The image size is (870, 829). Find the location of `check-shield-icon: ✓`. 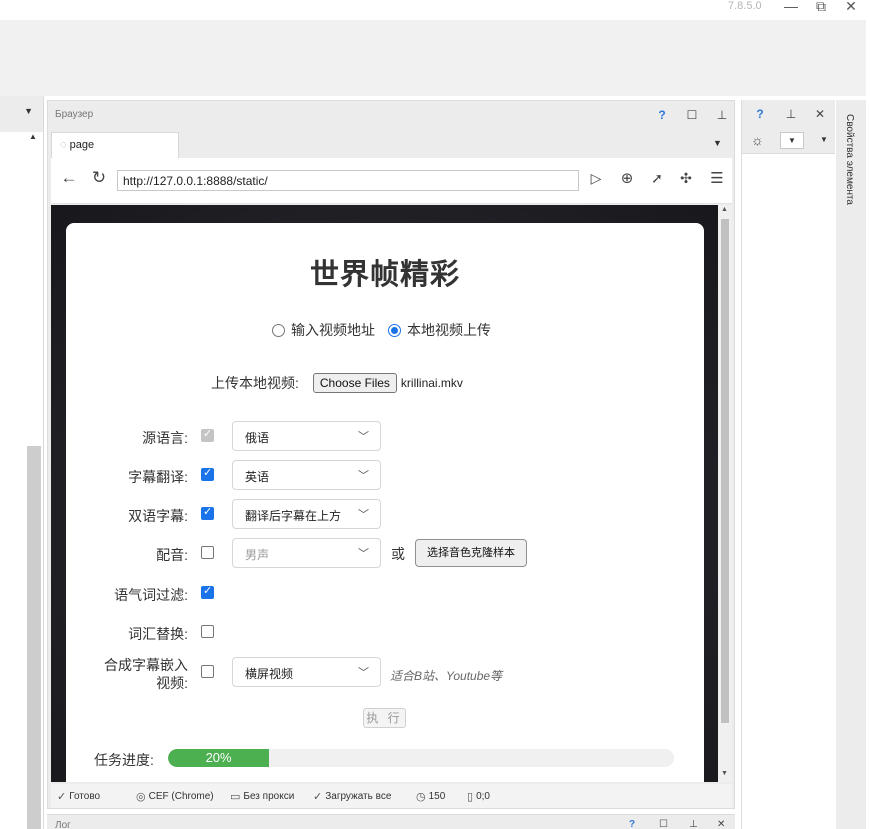

check-shield-icon: ✓ is located at coordinates (318, 797).